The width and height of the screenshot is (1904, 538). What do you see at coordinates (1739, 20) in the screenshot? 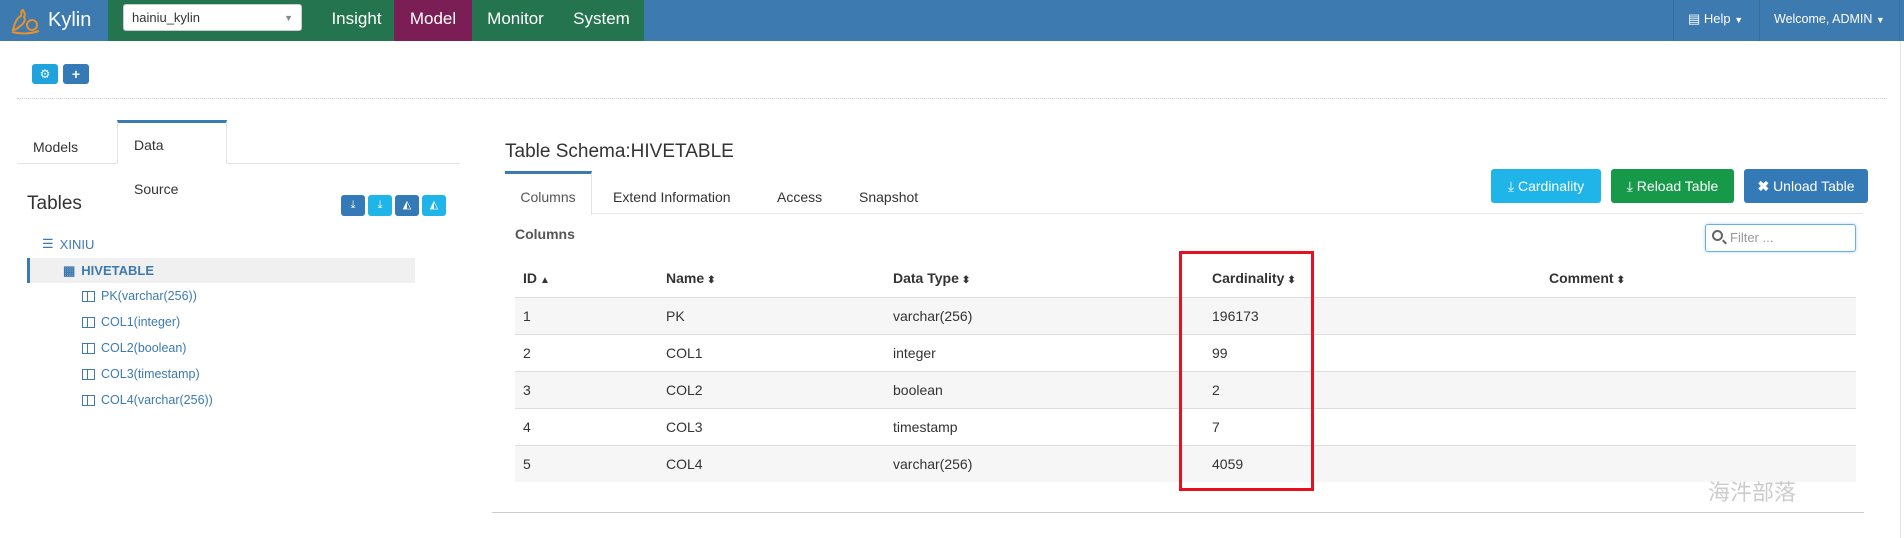
I see `caret-down-icon: ▼` at bounding box center [1739, 20].